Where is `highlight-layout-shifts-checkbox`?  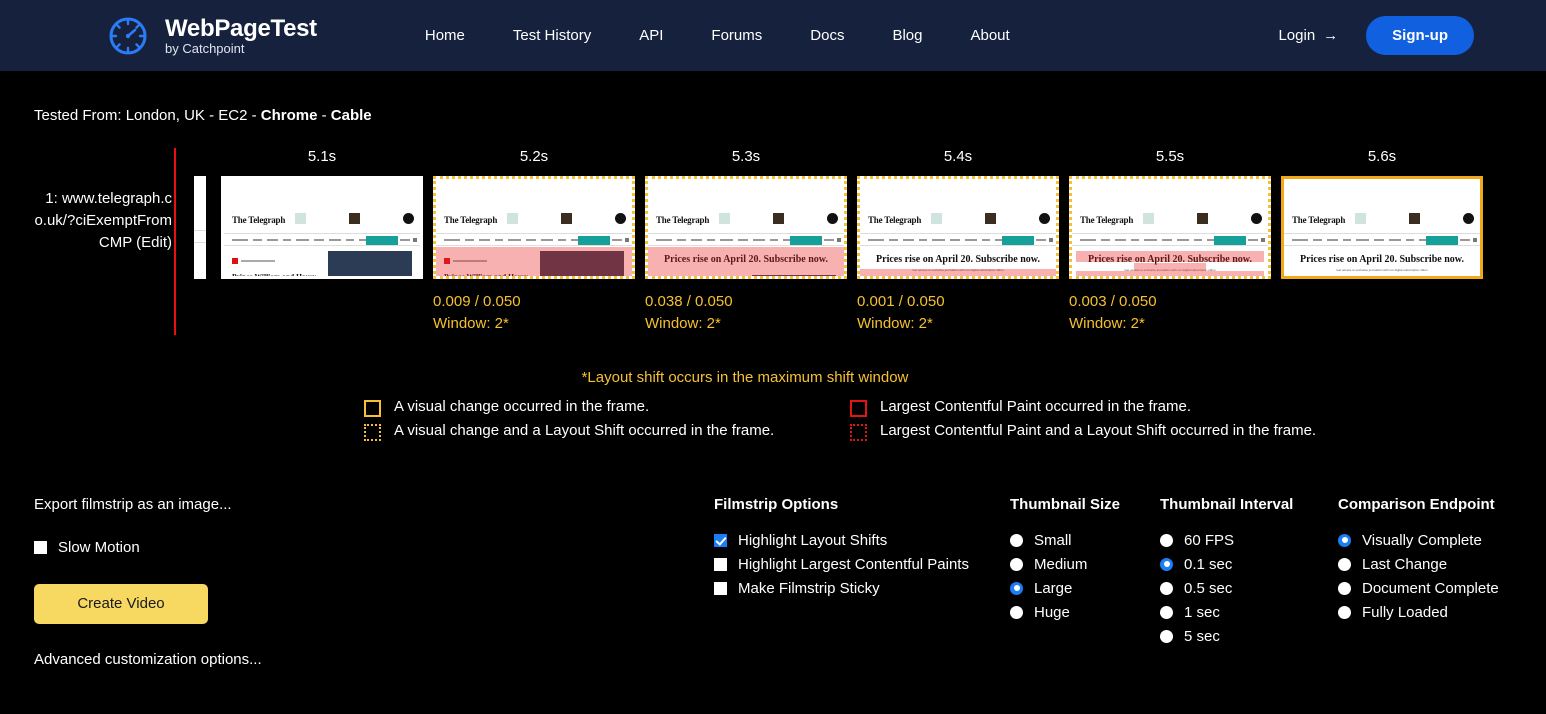
highlight-layout-shifts-checkbox is located at coordinates (720, 540).